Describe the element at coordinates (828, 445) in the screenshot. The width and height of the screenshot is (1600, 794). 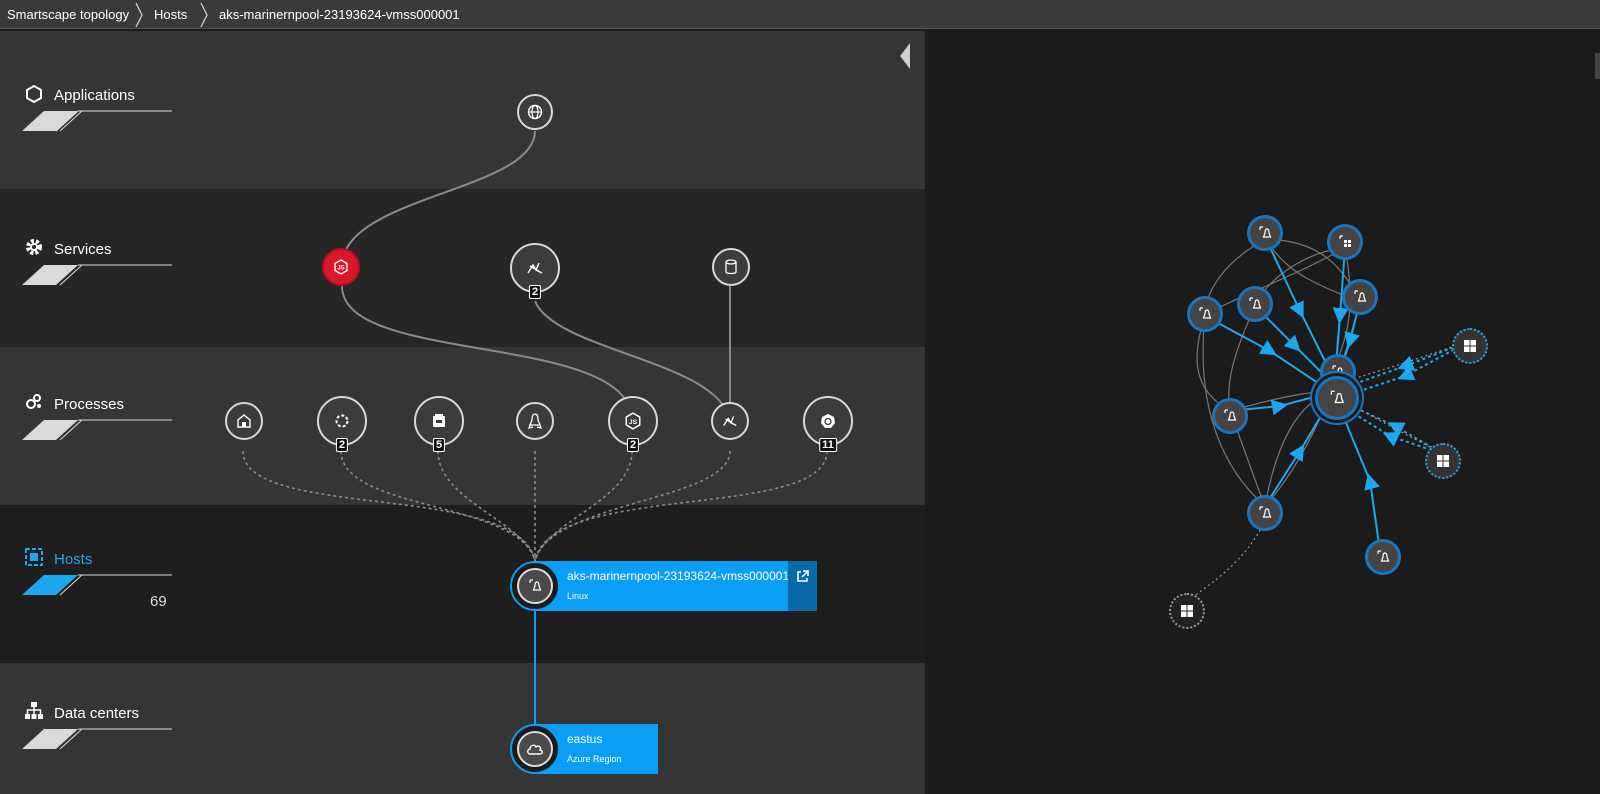
I see `process-count-badge: 11` at that location.